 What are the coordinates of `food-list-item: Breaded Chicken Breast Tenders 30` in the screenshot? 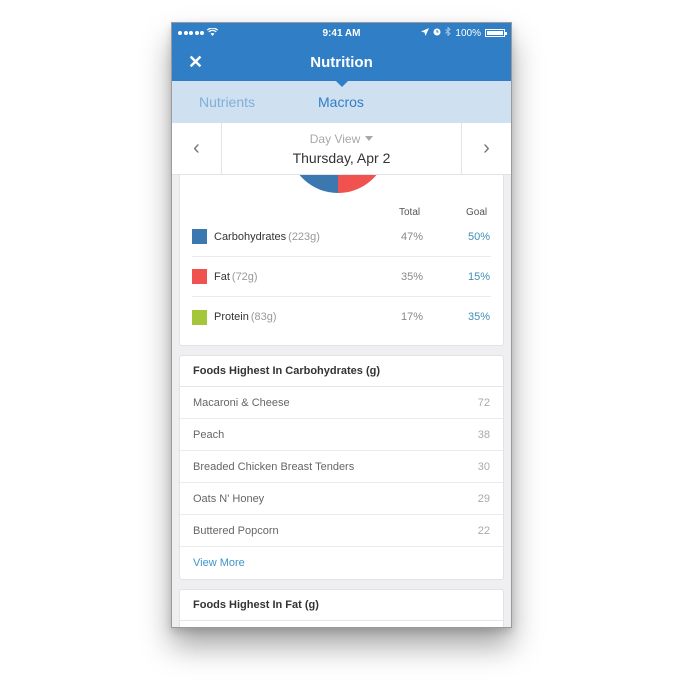 It's located at (341, 467).